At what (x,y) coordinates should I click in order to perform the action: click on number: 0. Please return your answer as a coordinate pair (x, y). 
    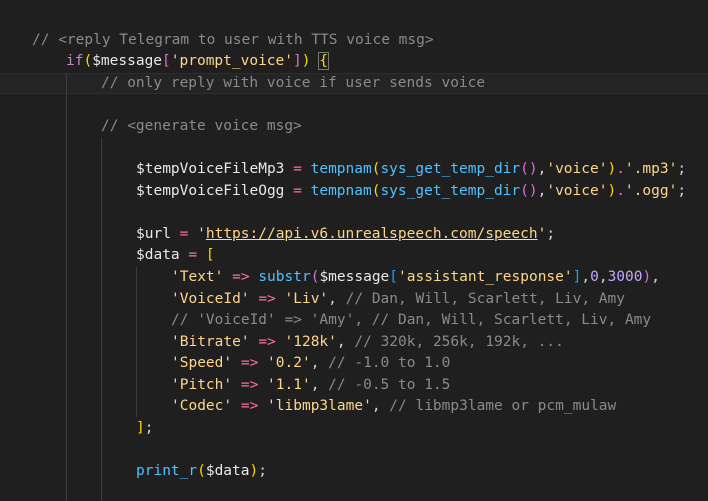
    Looking at the image, I should click on (594, 277).